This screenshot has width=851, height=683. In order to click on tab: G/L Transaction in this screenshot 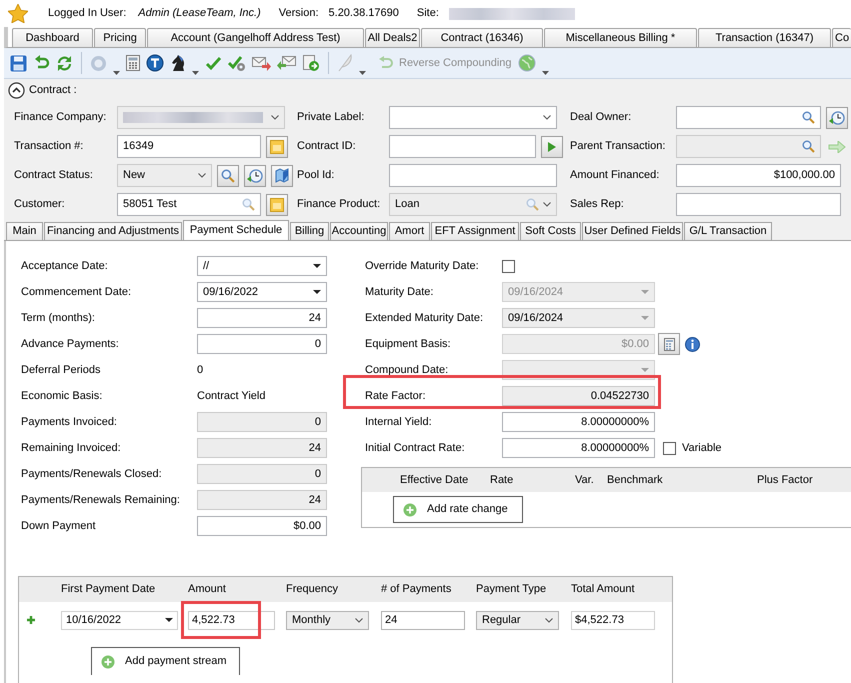, I will do `click(728, 231)`.